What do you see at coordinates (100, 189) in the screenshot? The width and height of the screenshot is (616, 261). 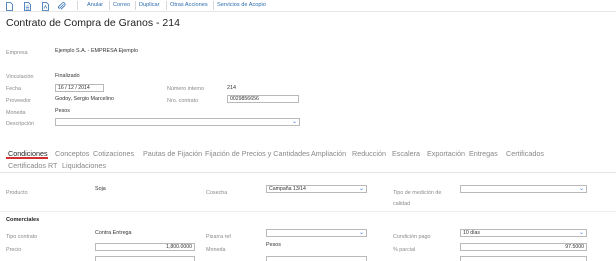 I see `producto-value: Soja` at bounding box center [100, 189].